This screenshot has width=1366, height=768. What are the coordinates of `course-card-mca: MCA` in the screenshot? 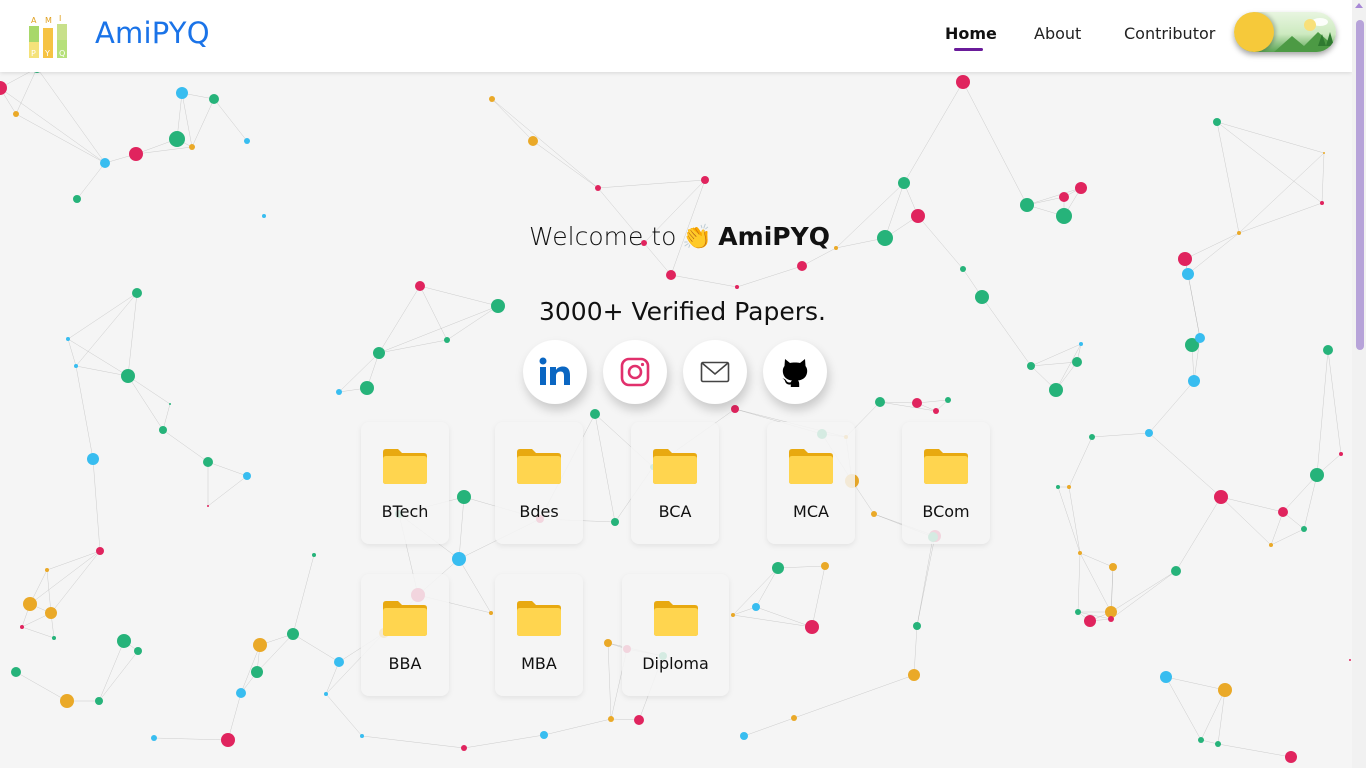 It's located at (811, 483).